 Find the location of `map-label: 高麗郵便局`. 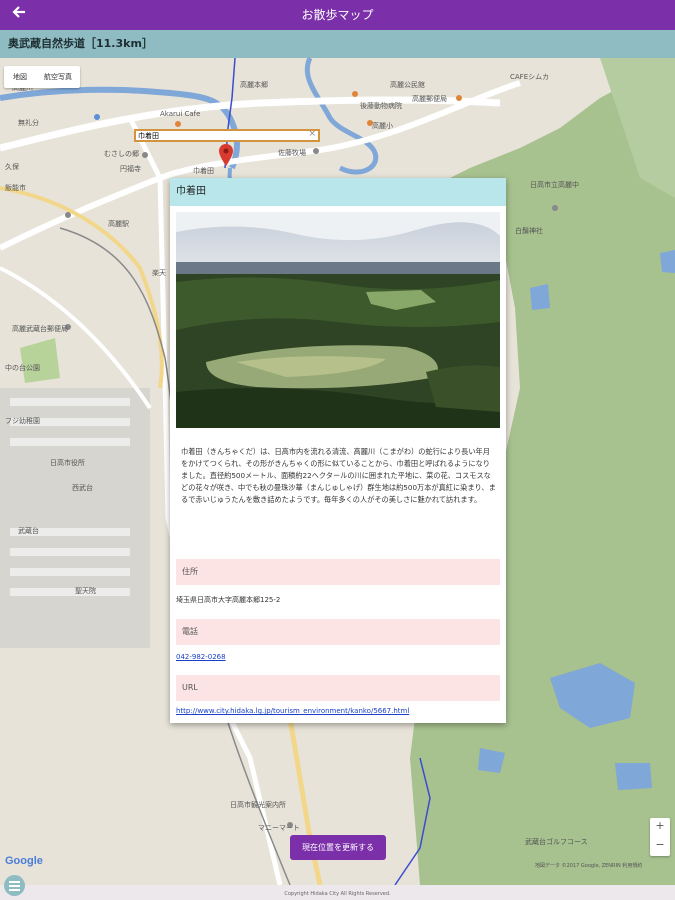

map-label: 高麗郵便局 is located at coordinates (429, 99).